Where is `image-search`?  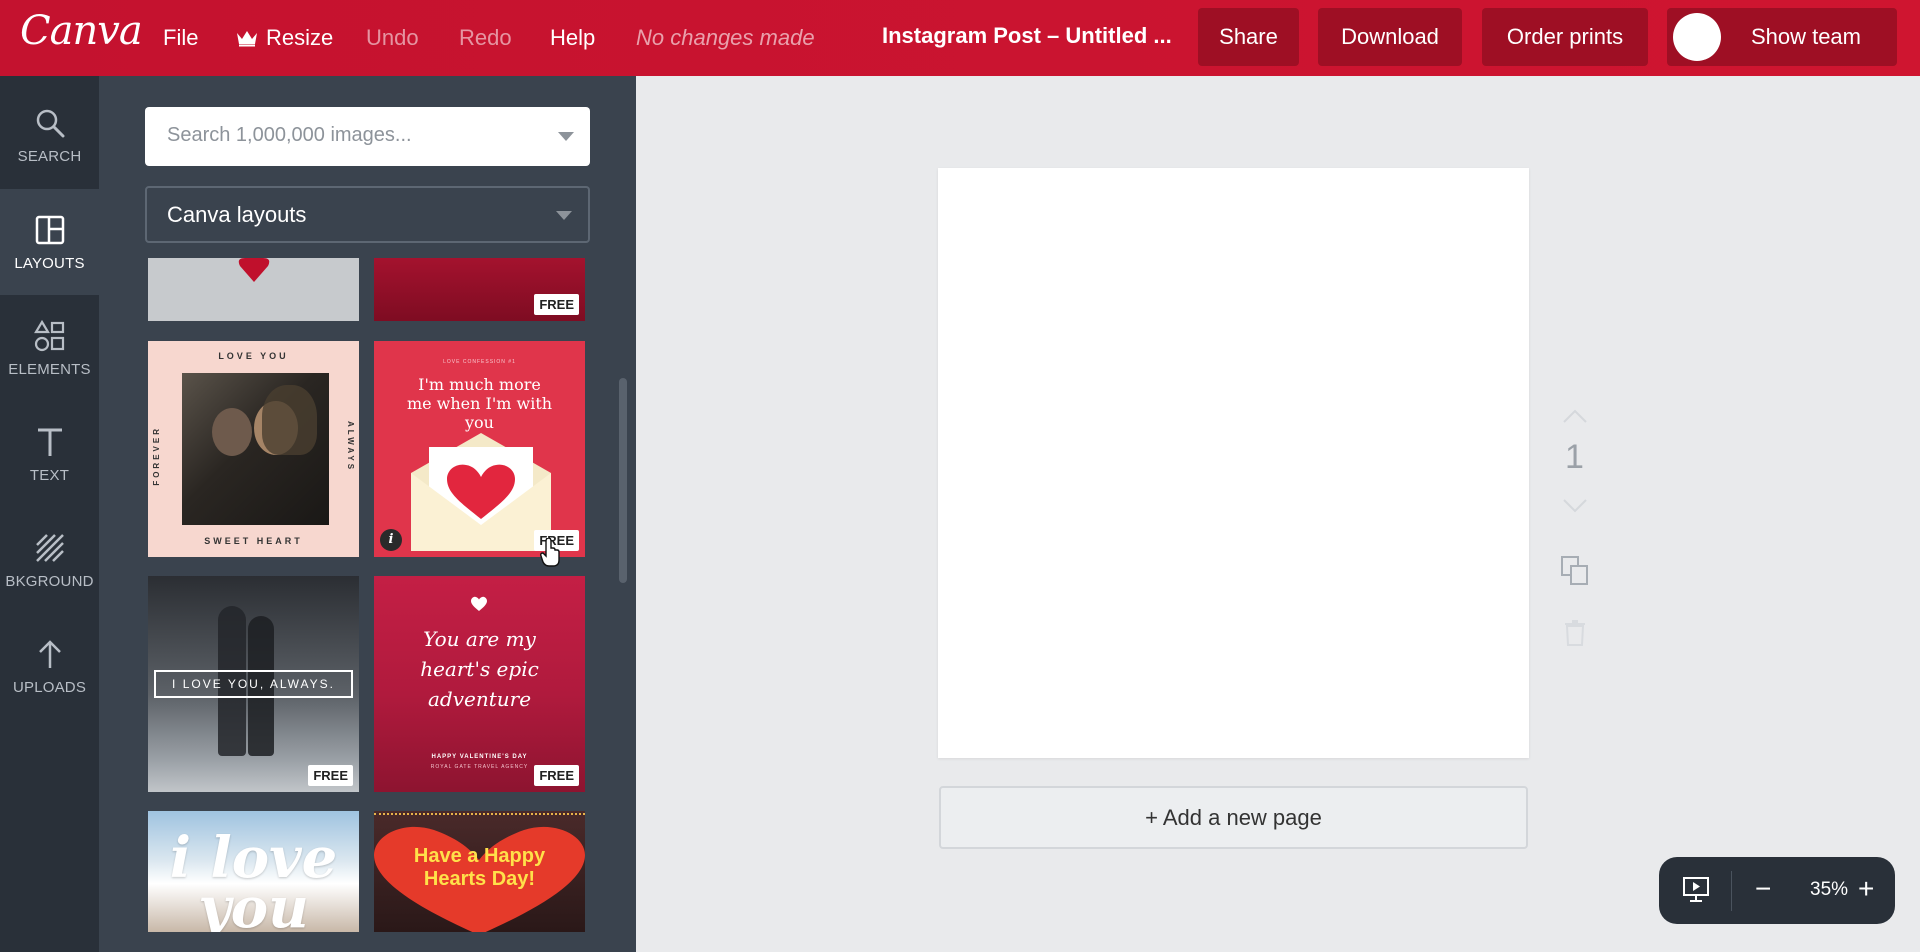
image-search is located at coordinates (367, 136).